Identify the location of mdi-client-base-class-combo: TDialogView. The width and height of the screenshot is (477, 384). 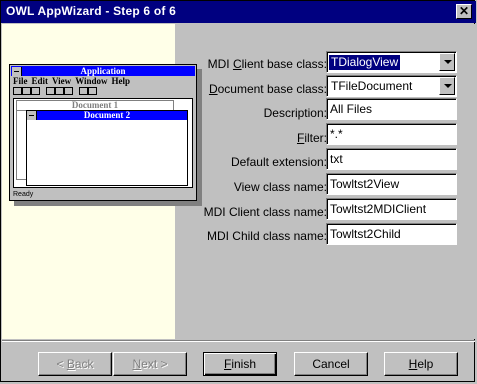
(391, 62).